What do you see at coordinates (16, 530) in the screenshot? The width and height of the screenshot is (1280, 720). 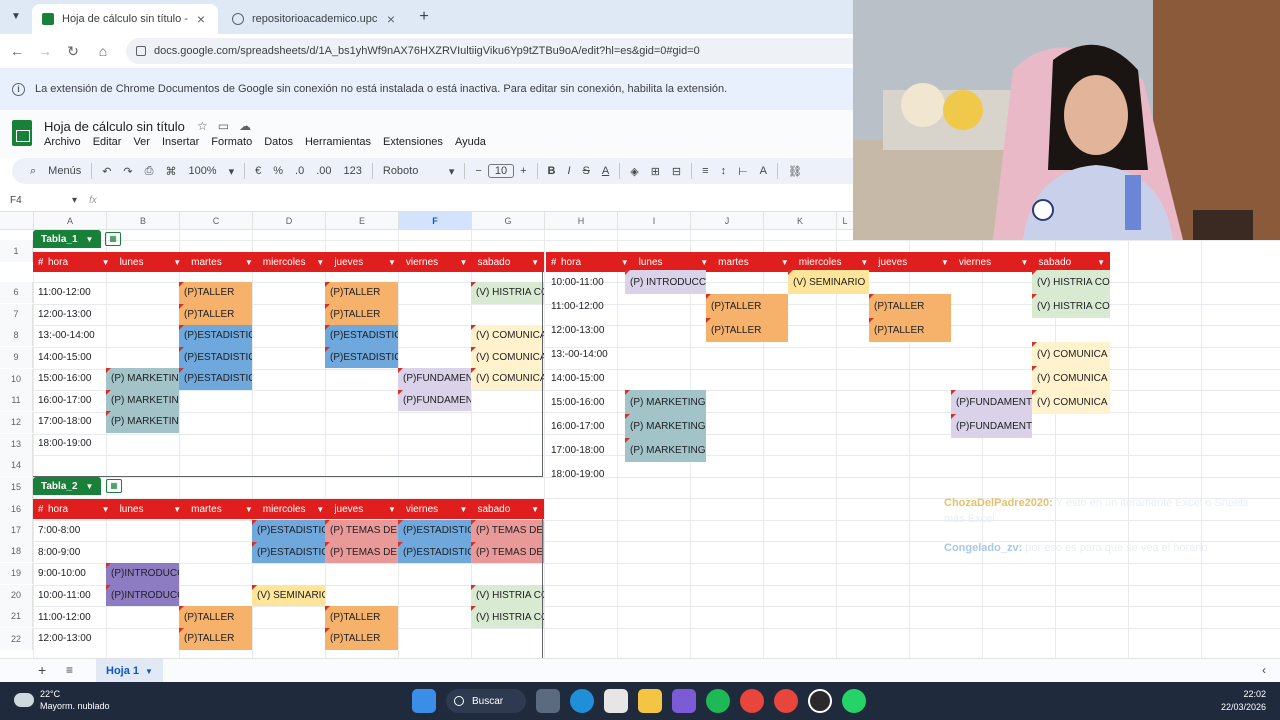 I see `row-header: 17` at bounding box center [16, 530].